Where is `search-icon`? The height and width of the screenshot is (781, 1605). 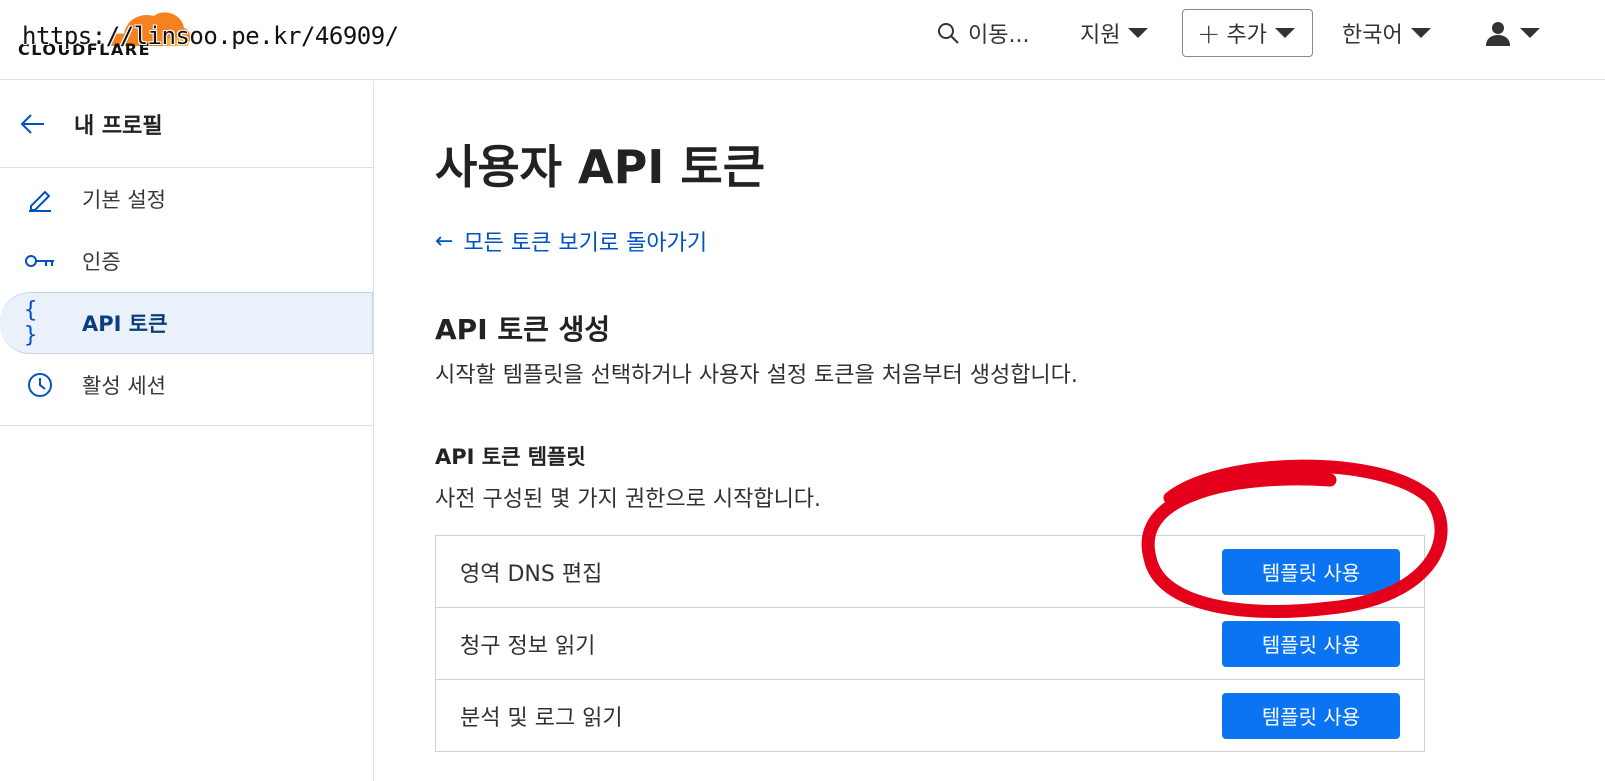 search-icon is located at coordinates (948, 33).